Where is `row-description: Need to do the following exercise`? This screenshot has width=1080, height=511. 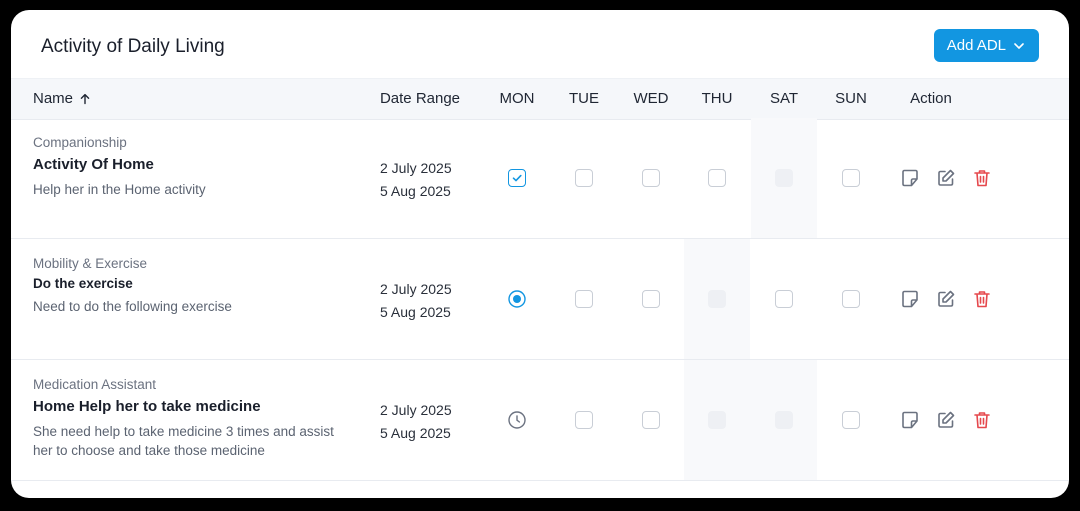 row-description: Need to do the following exercise is located at coordinates (132, 306).